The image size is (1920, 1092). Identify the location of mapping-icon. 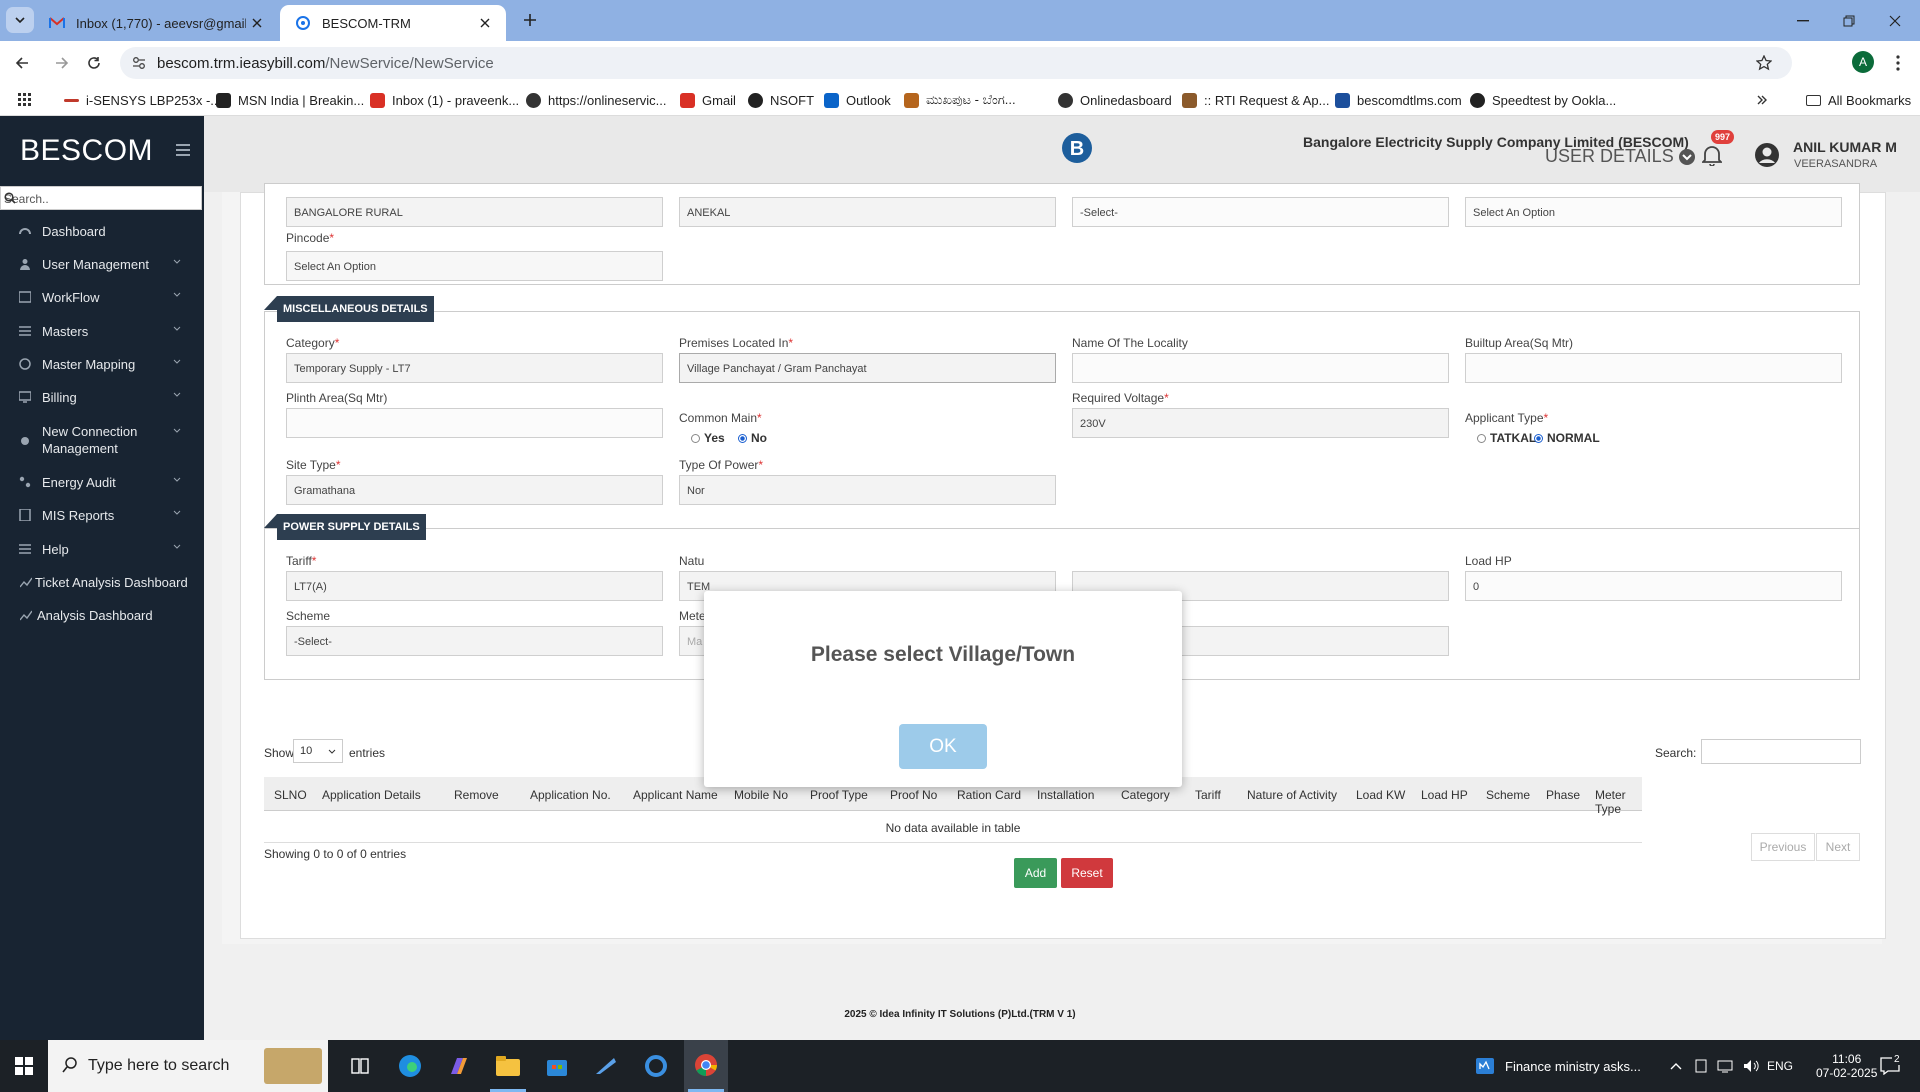
(25, 364).